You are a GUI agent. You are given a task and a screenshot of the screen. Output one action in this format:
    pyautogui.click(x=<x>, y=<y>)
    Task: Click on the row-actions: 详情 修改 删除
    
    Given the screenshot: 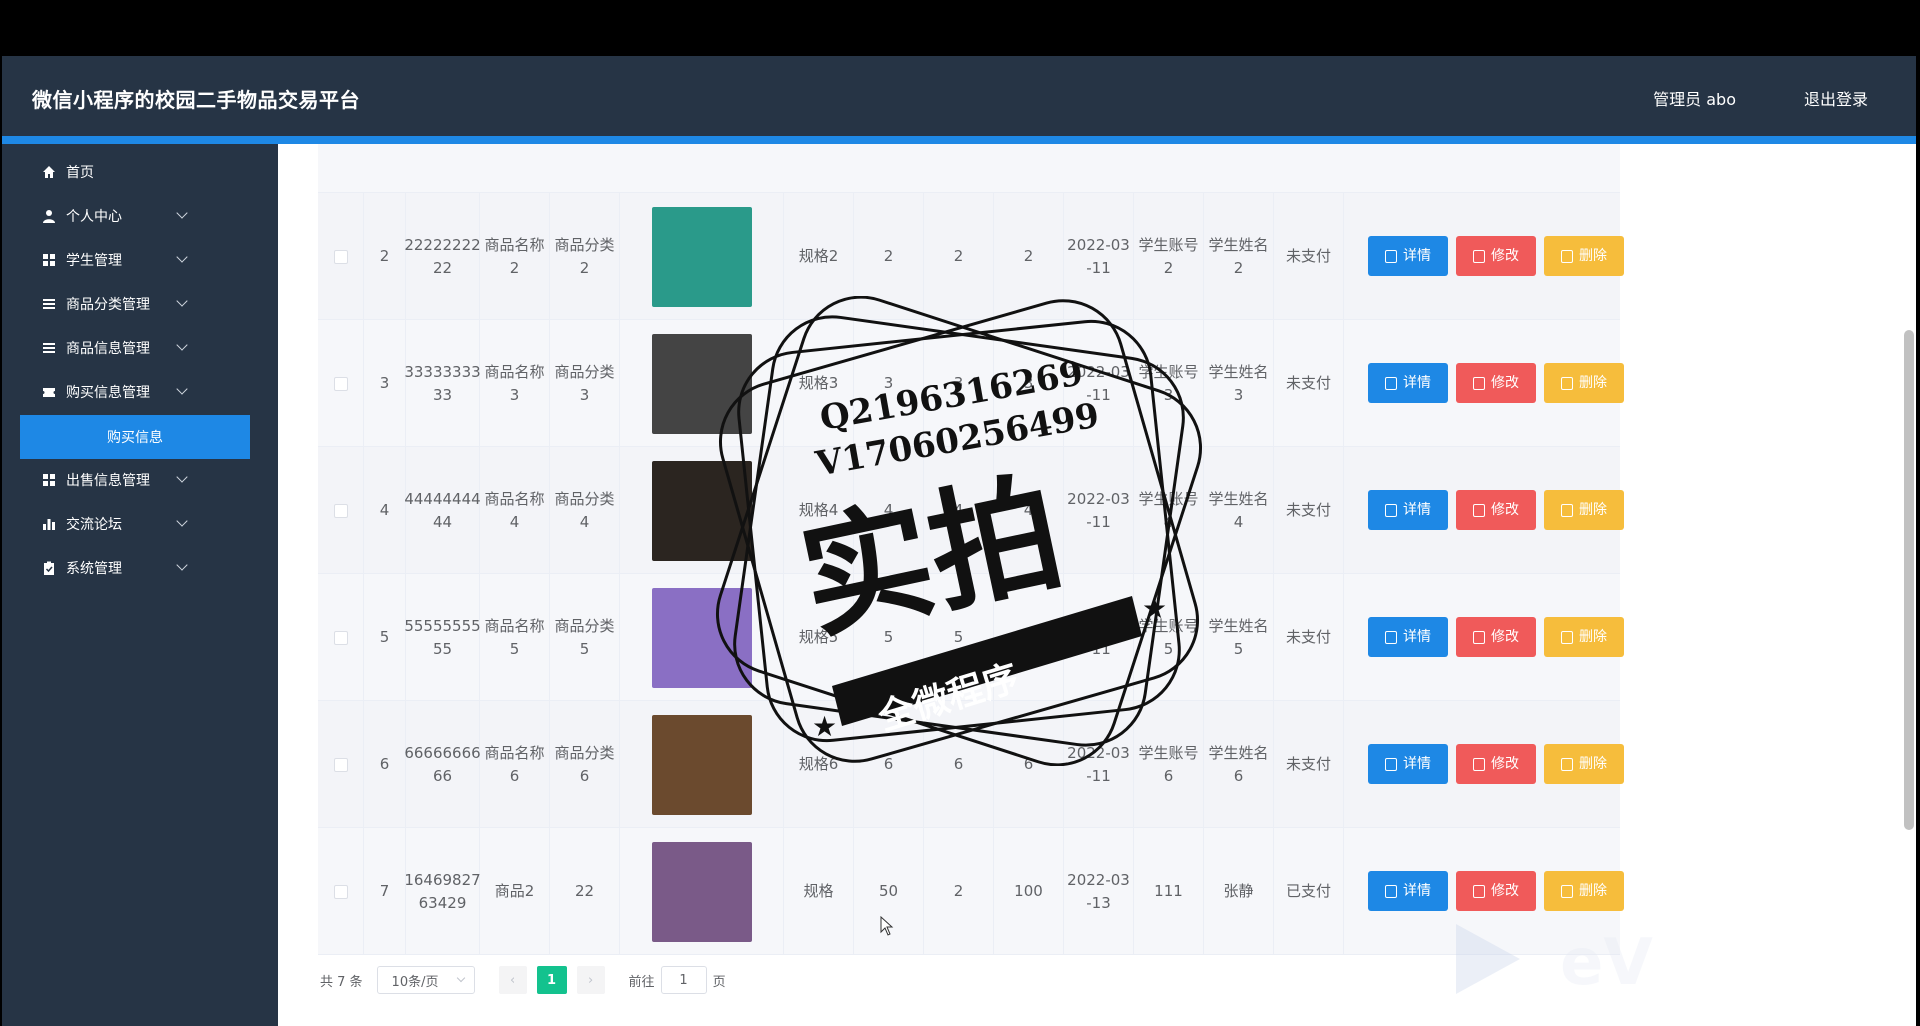 What is the action you would take?
    pyautogui.click(x=1484, y=256)
    